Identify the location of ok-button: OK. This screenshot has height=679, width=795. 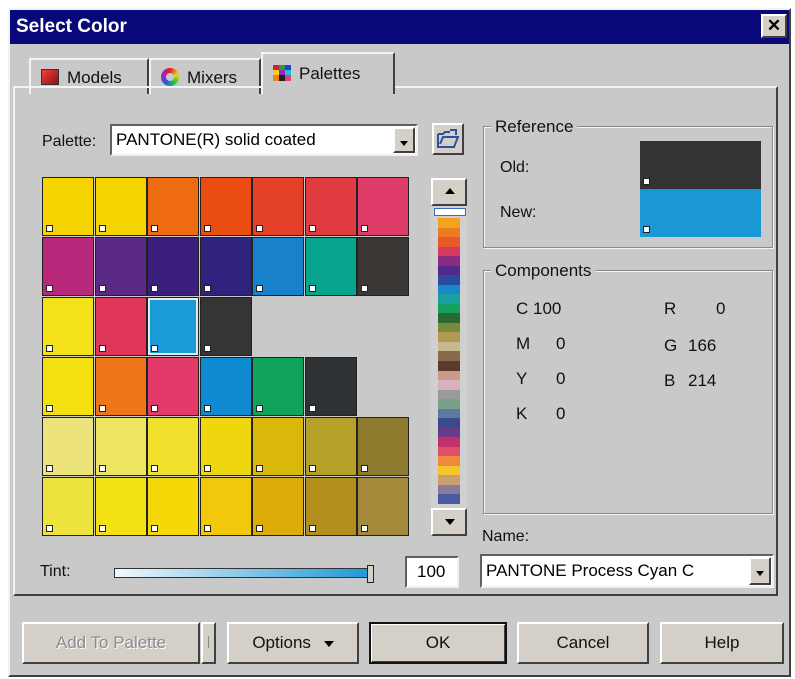
(438, 643).